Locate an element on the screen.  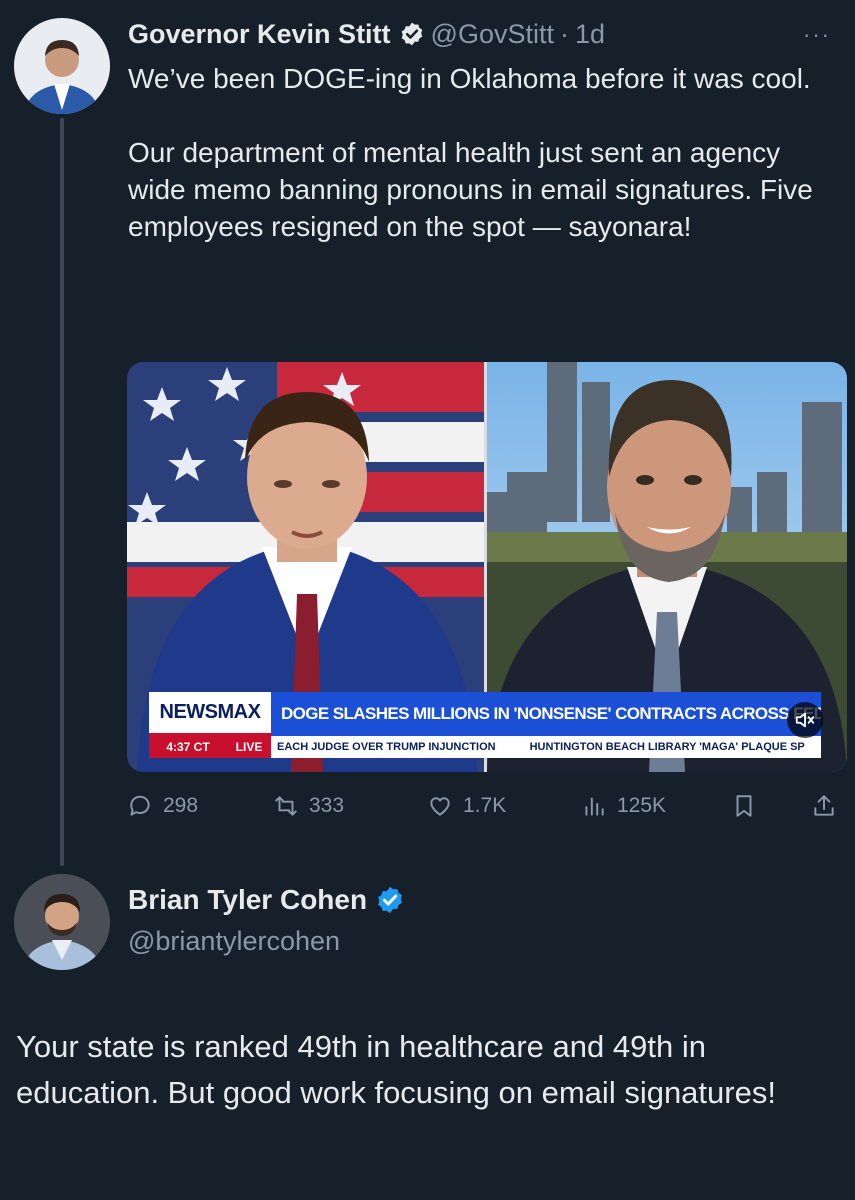
newsmax-logo: NEWSMAX is located at coordinates (210, 714).